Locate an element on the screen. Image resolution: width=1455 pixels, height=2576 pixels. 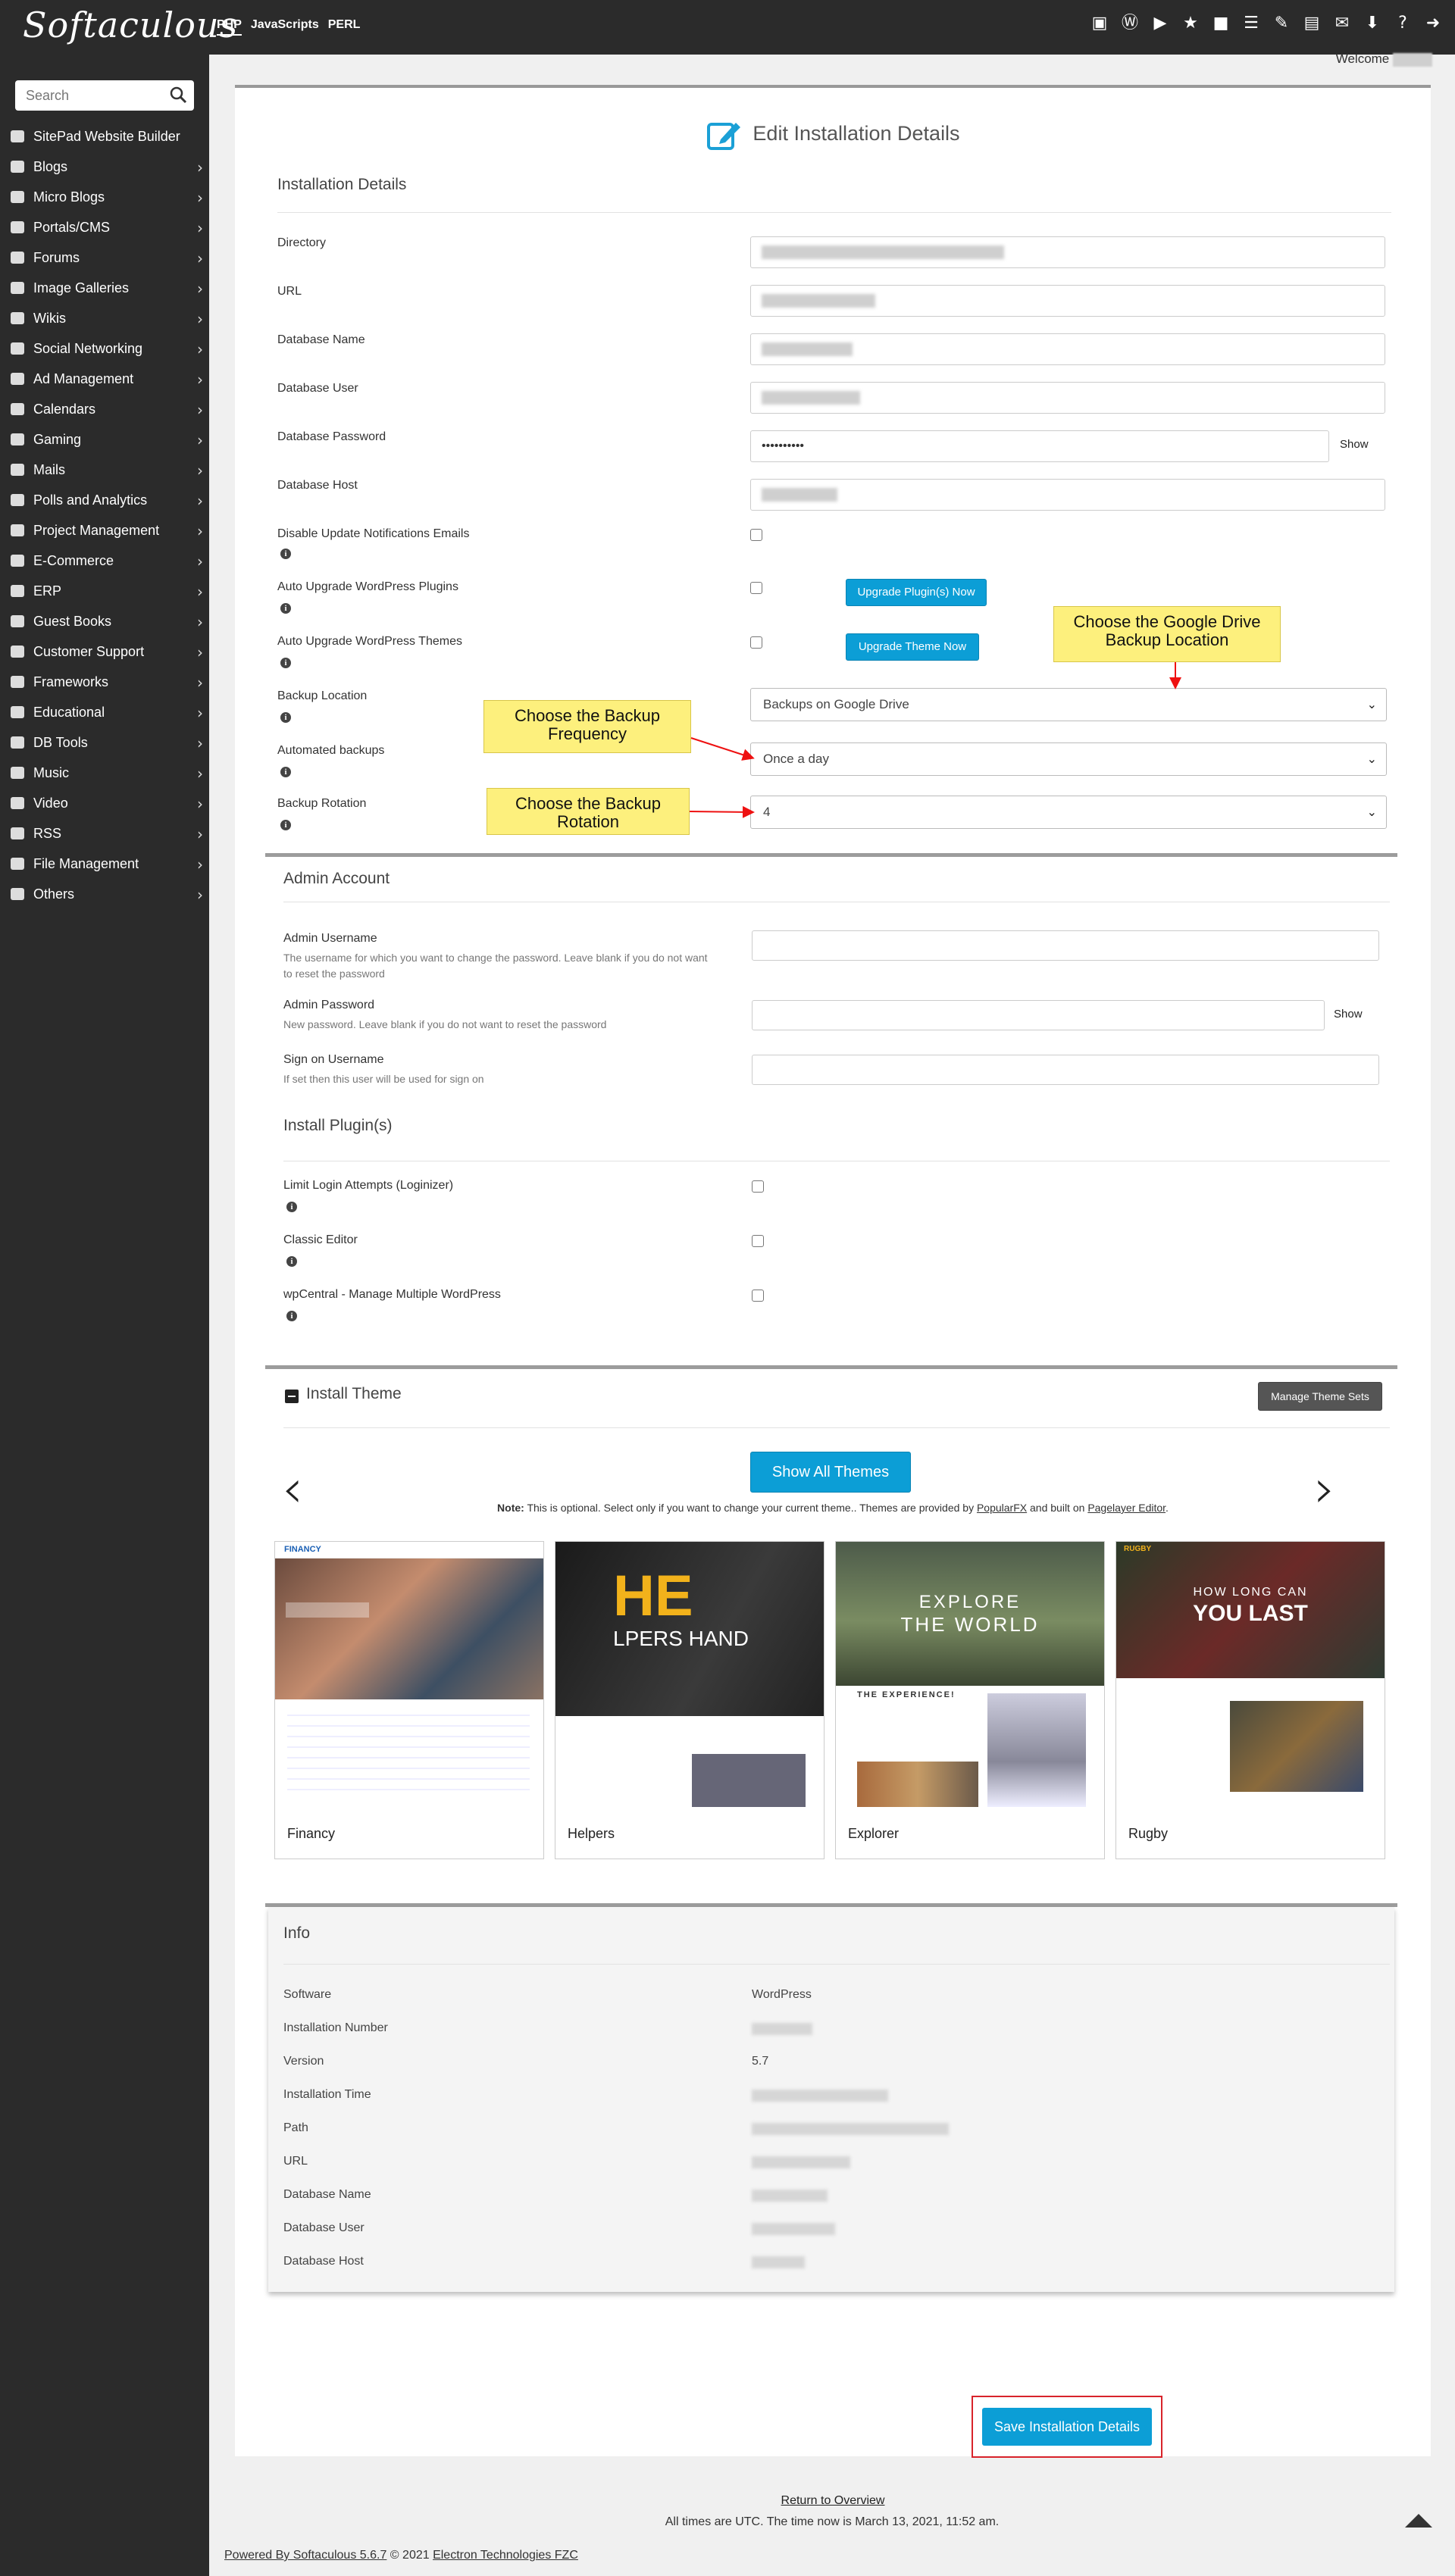
wordpress-icon: Ⓦ is located at coordinates (1130, 24).